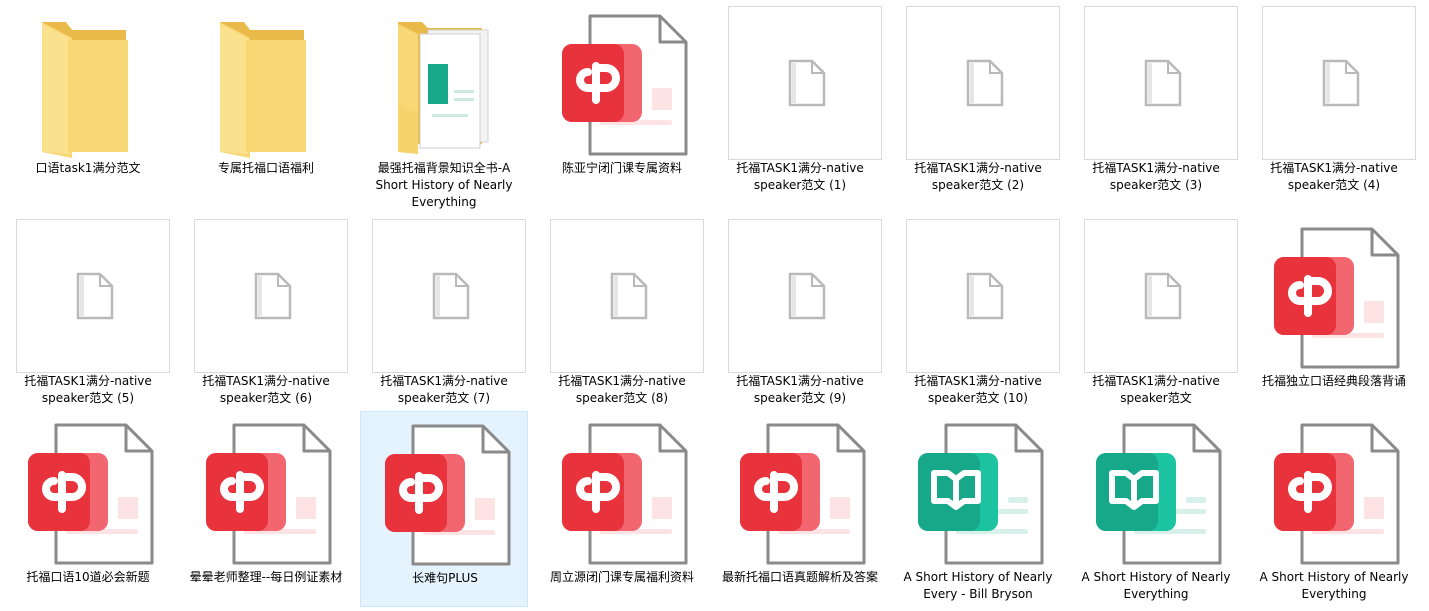 Image resolution: width=1429 pixels, height=611 pixels. I want to click on file-item: 最新托福口语真题解析及答案, so click(800, 509).